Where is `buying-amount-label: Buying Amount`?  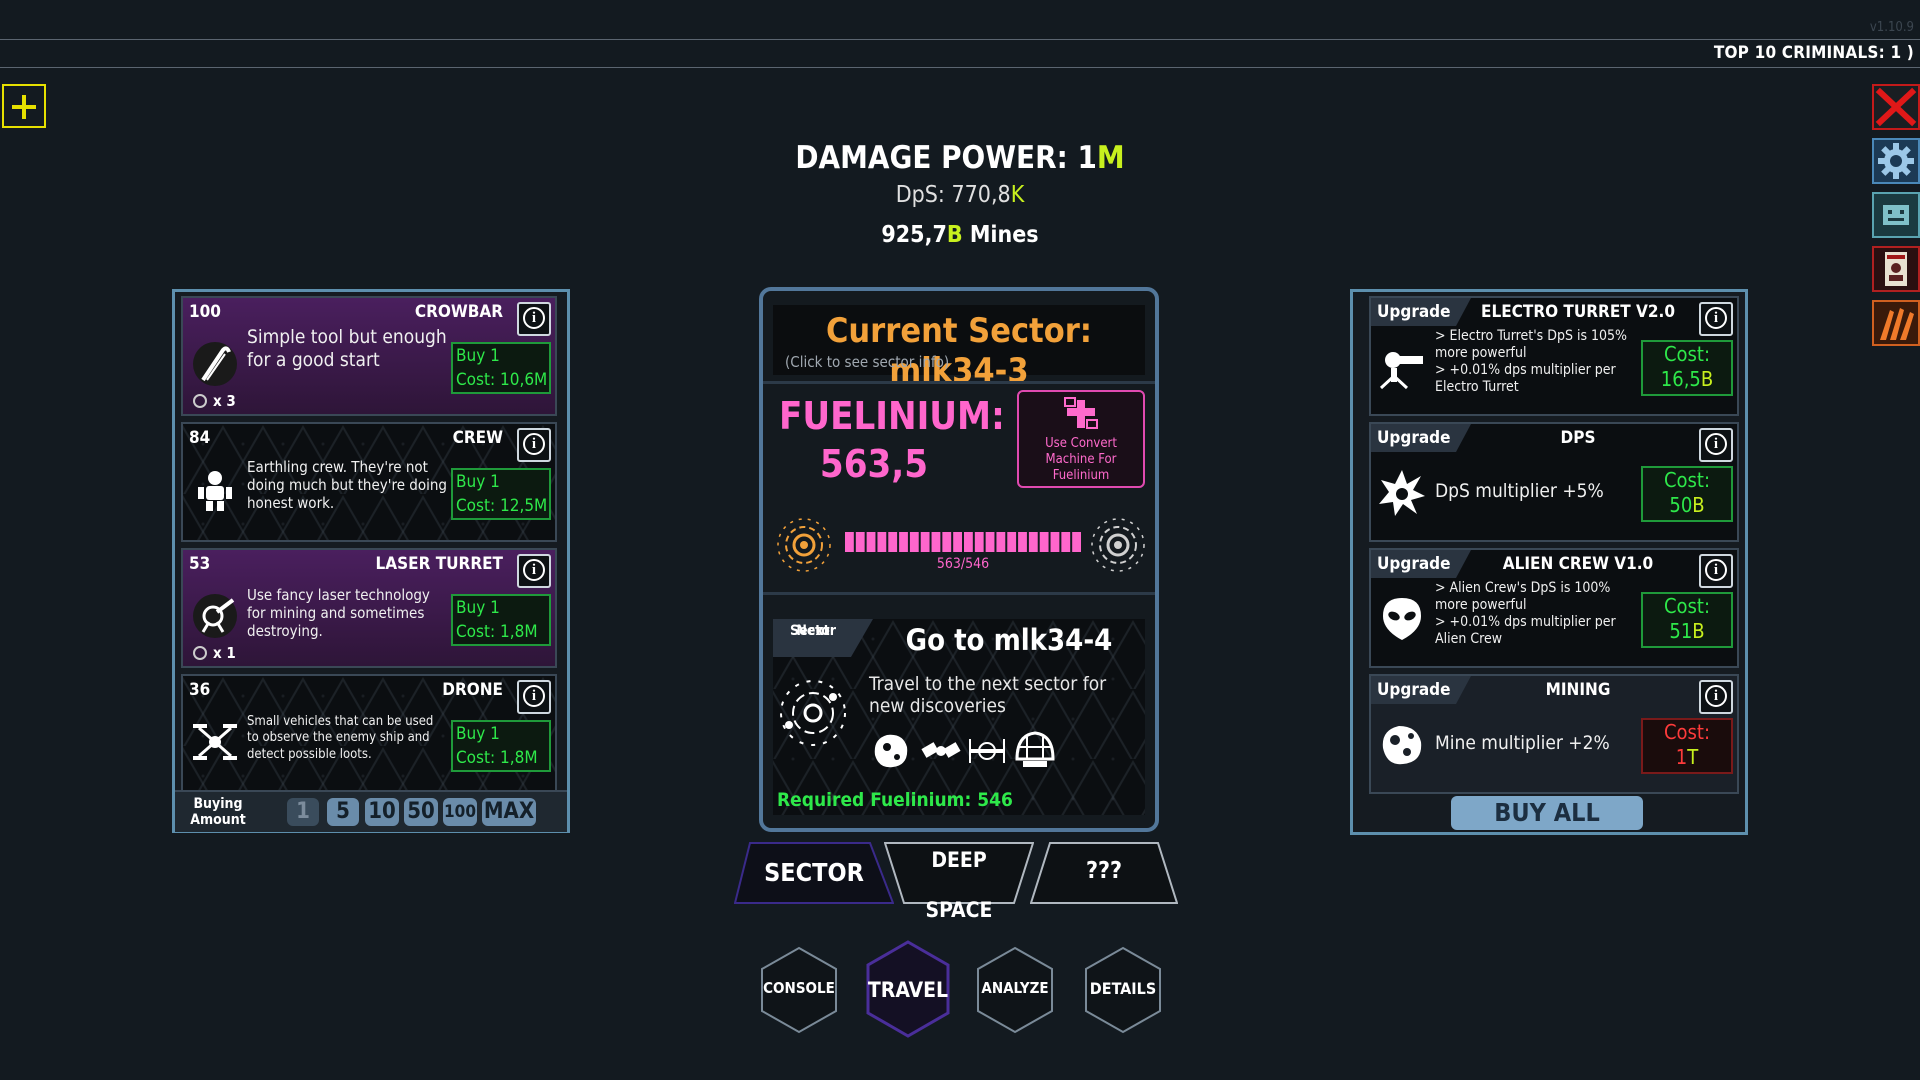
buying-amount-label: Buying Amount is located at coordinates (218, 812).